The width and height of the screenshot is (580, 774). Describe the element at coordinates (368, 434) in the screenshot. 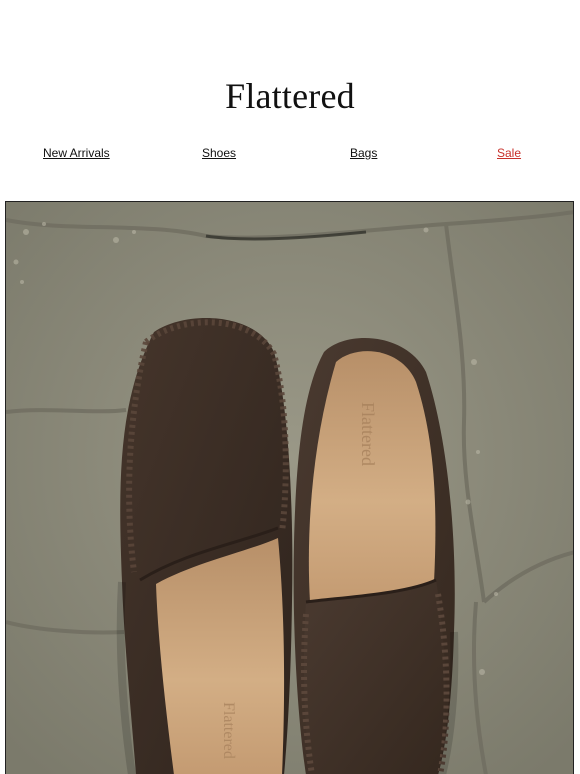

I see `right-insole-imprint: Flattered` at that location.